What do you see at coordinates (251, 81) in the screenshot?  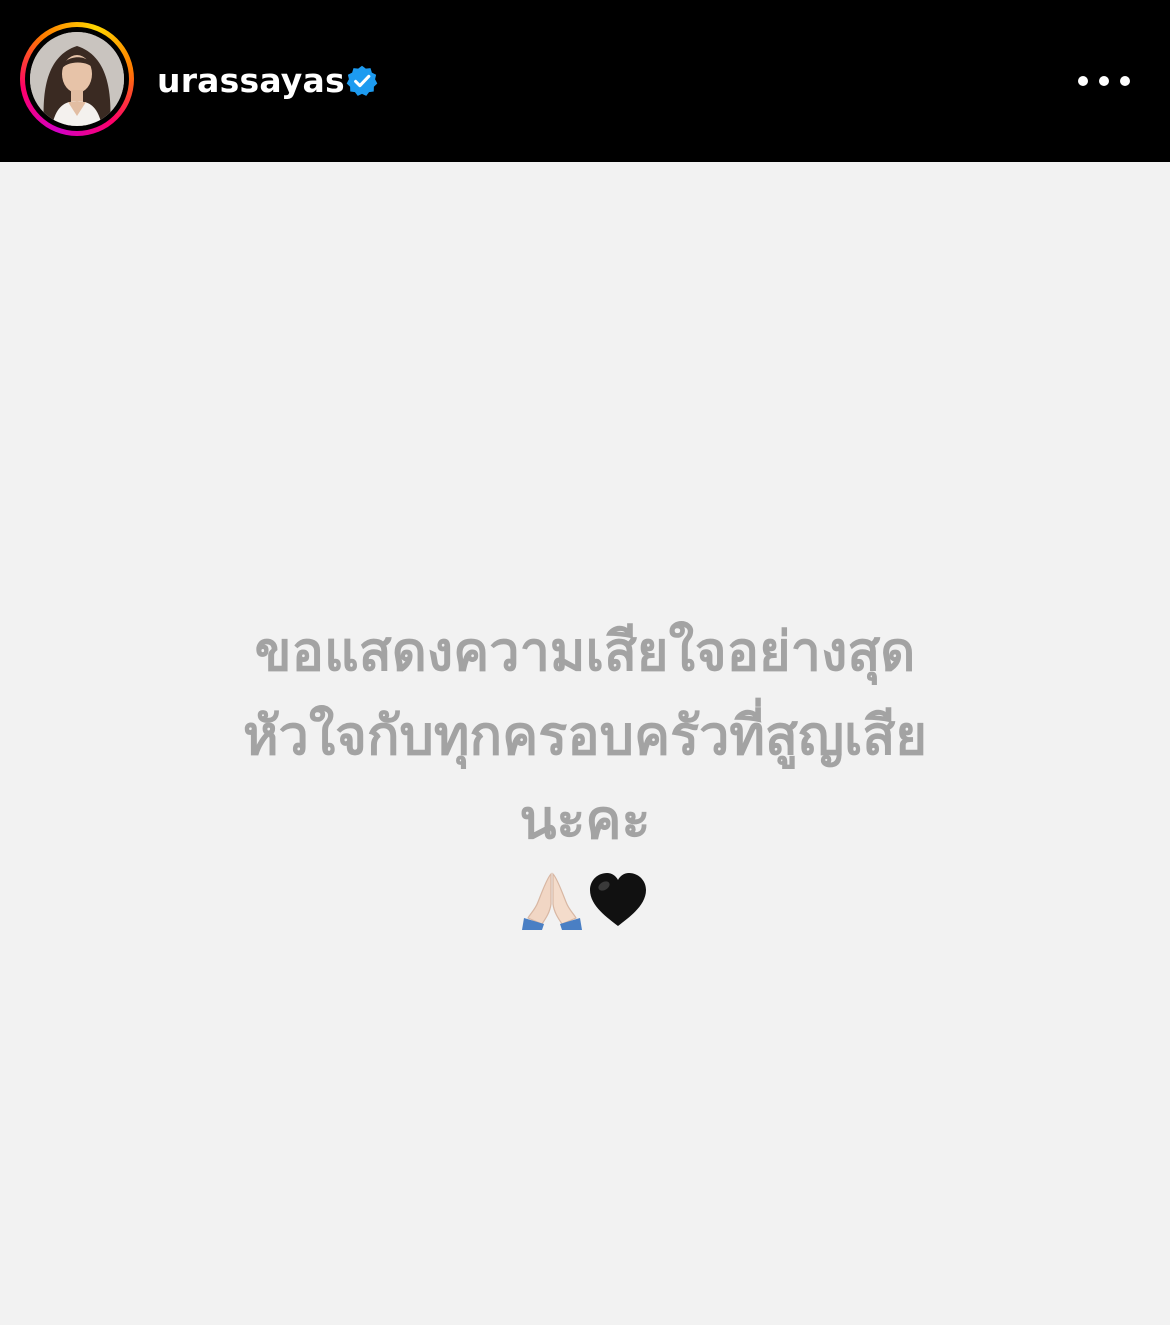 I see `username: urassayas` at bounding box center [251, 81].